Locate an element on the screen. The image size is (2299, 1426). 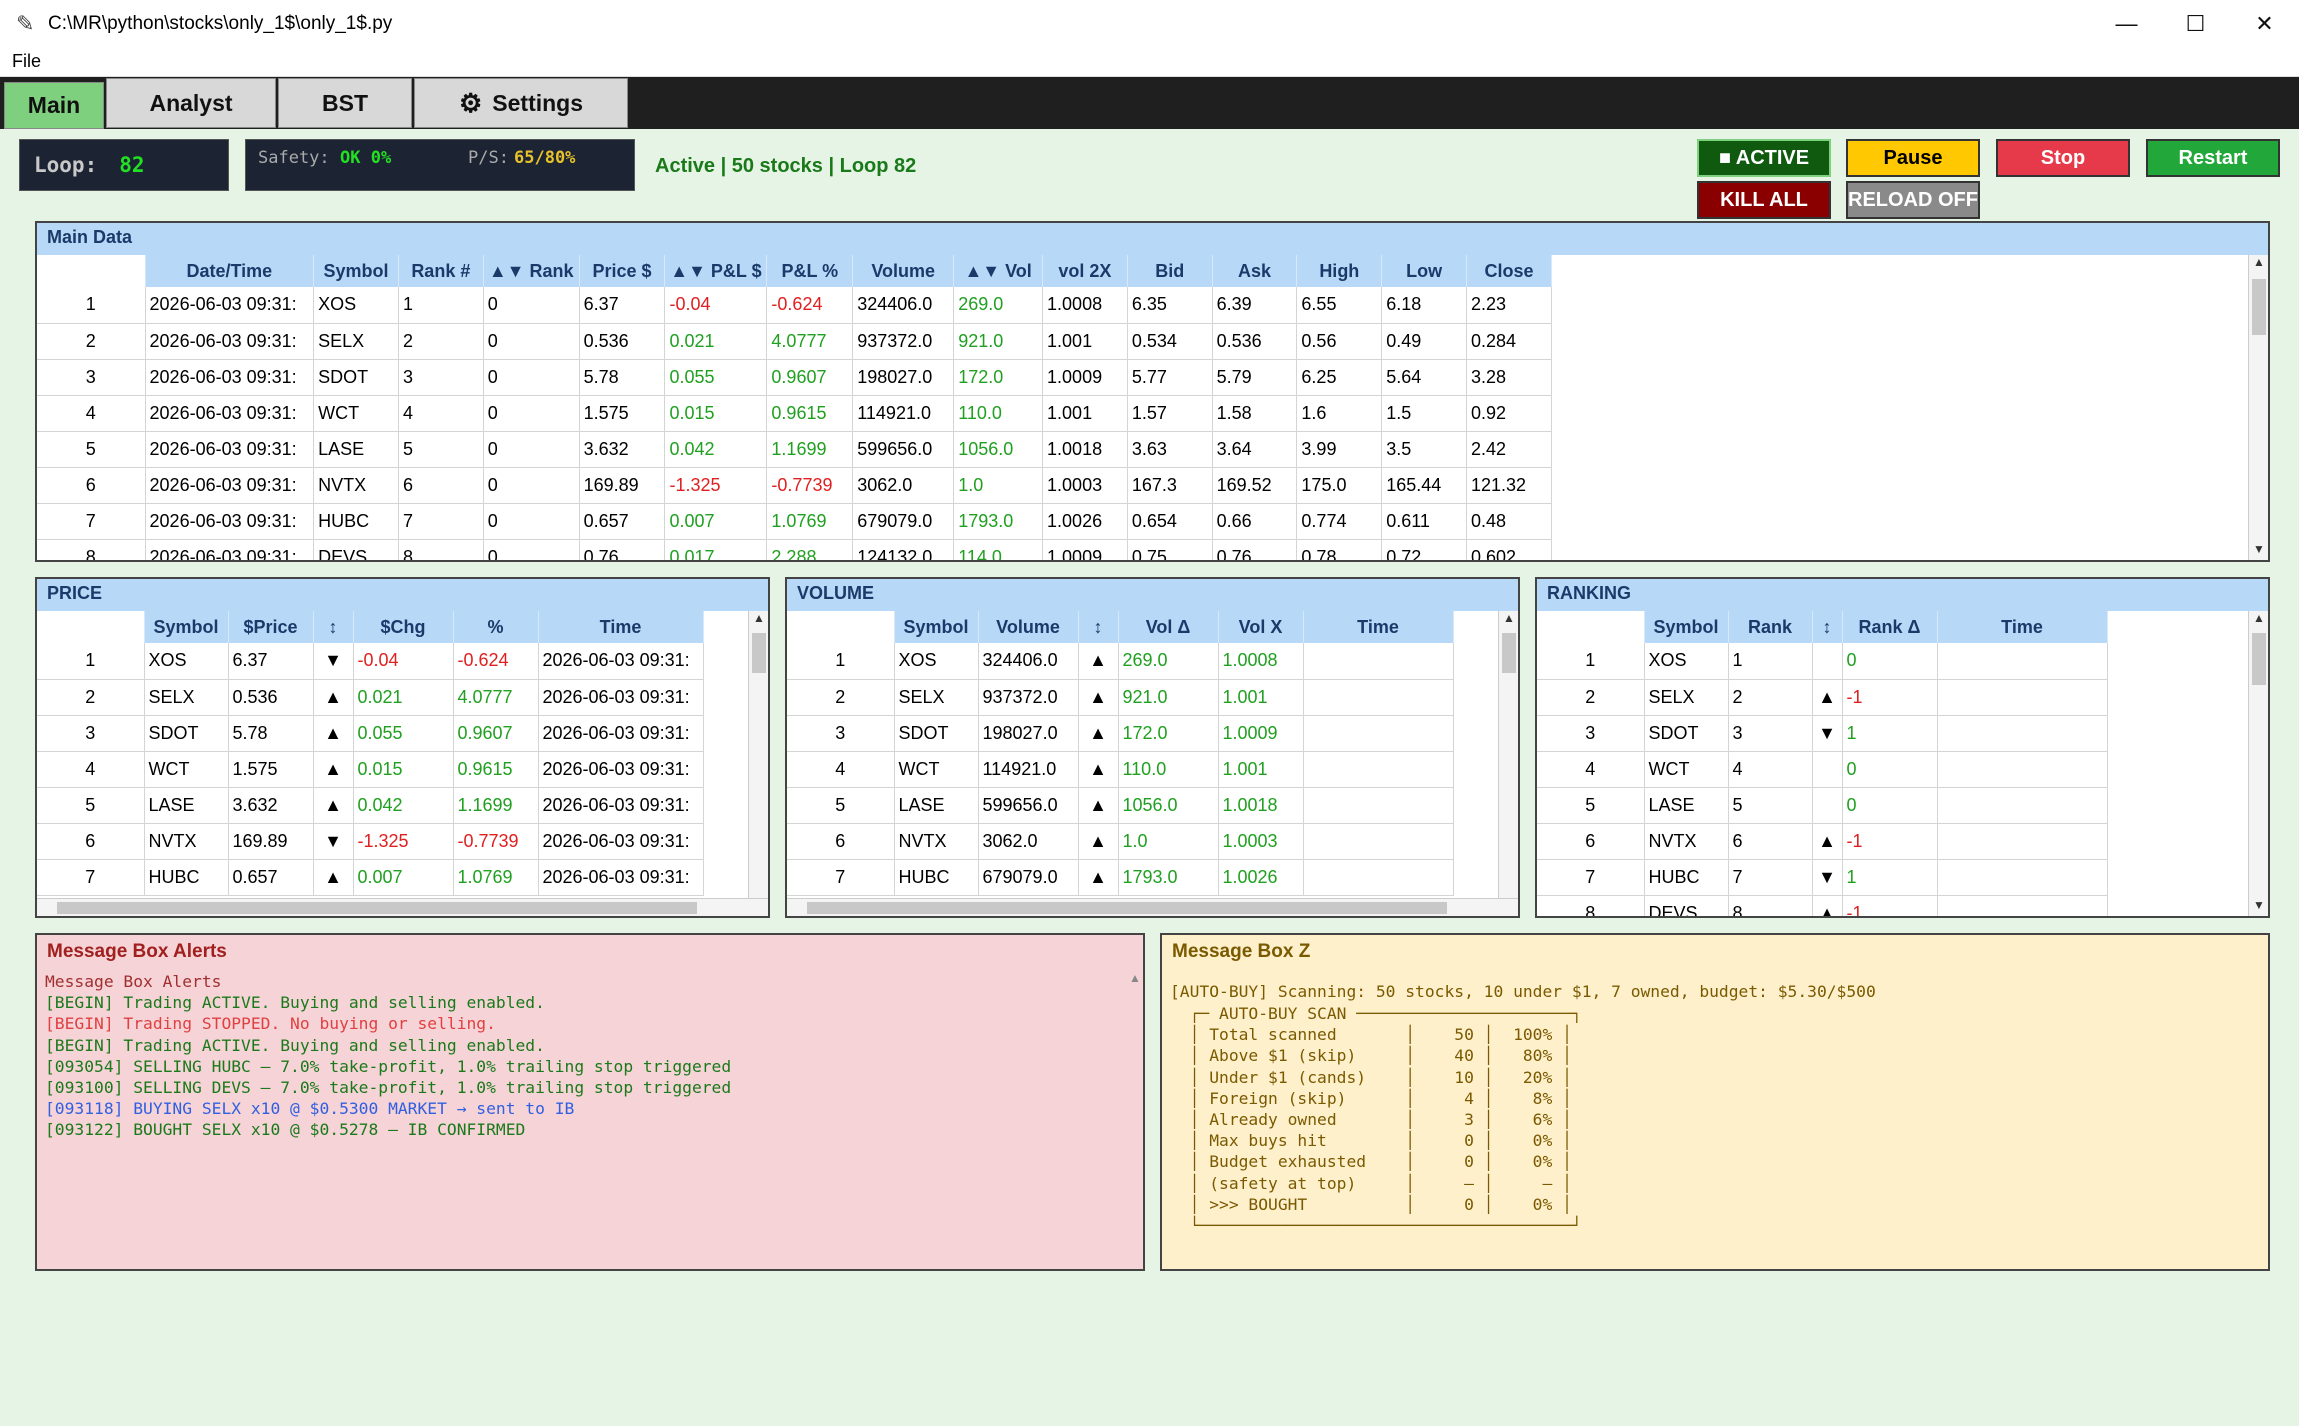
stop-button: Stop is located at coordinates (2063, 158).